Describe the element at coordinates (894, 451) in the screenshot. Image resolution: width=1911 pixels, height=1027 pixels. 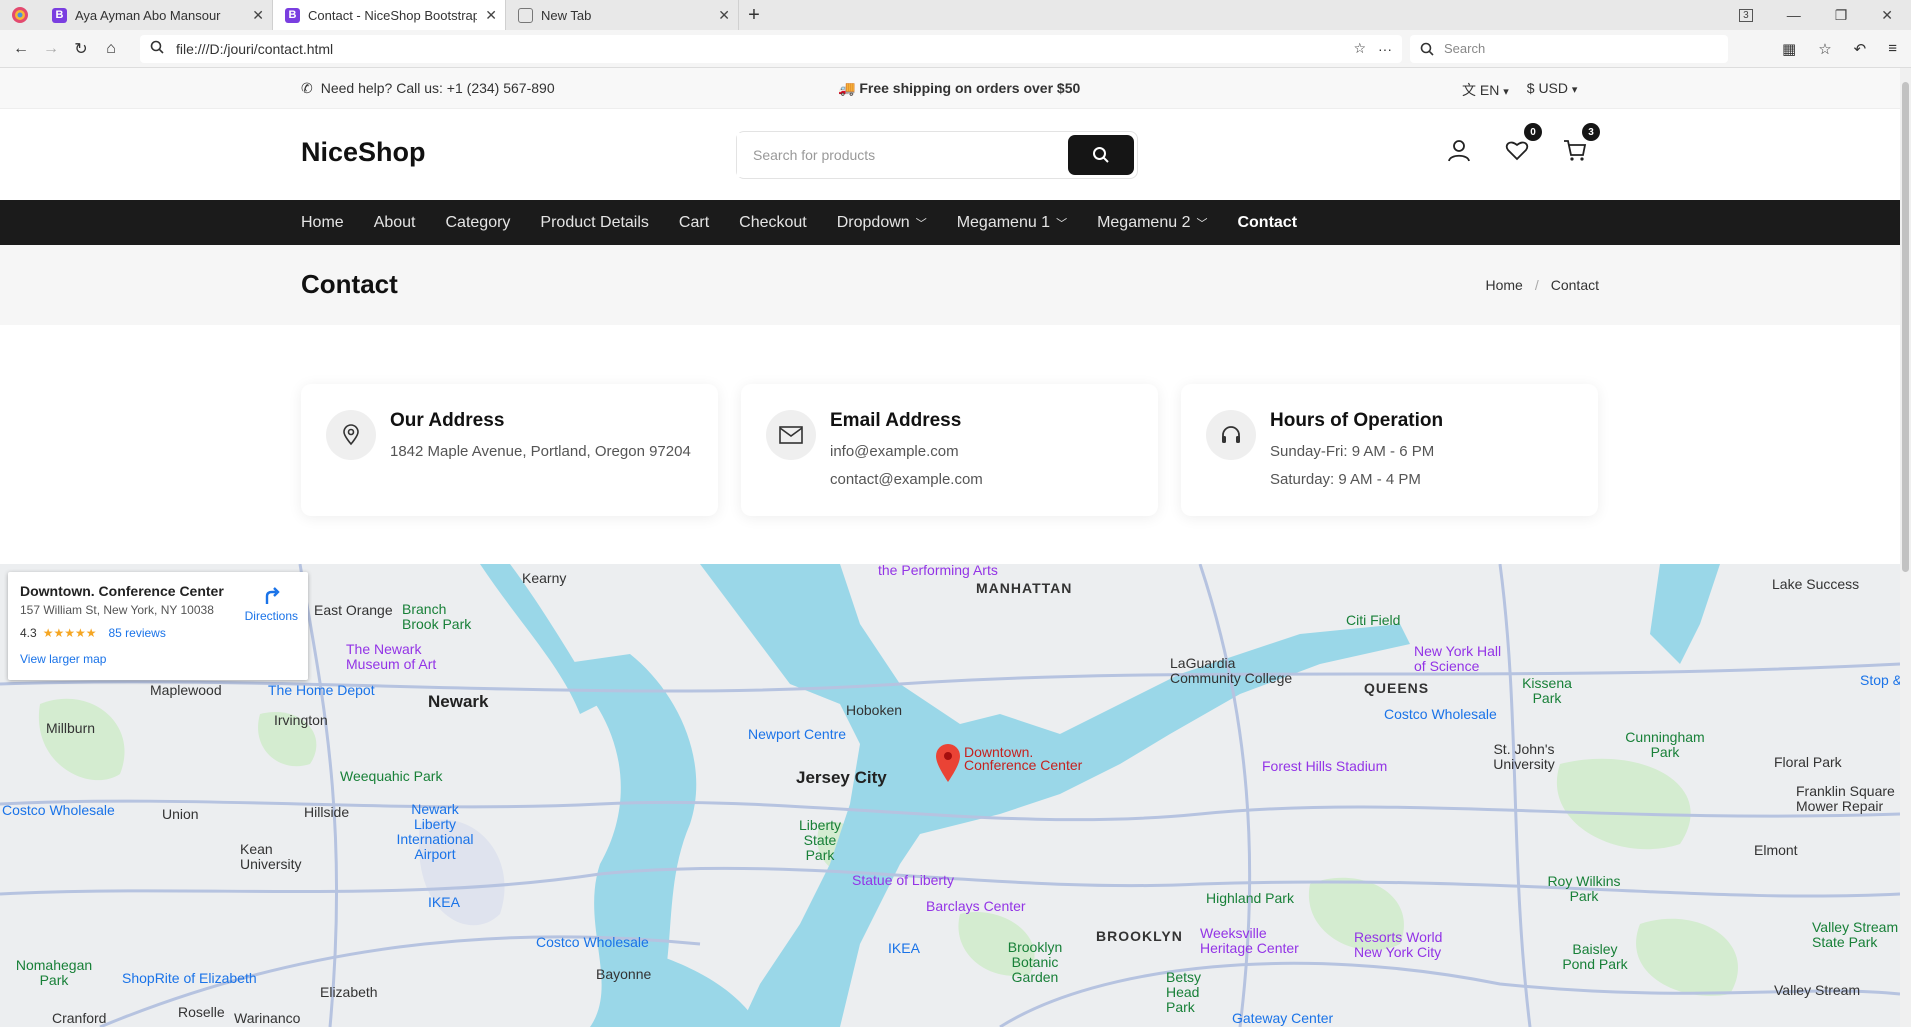
I see `email-line: info@example.com` at that location.